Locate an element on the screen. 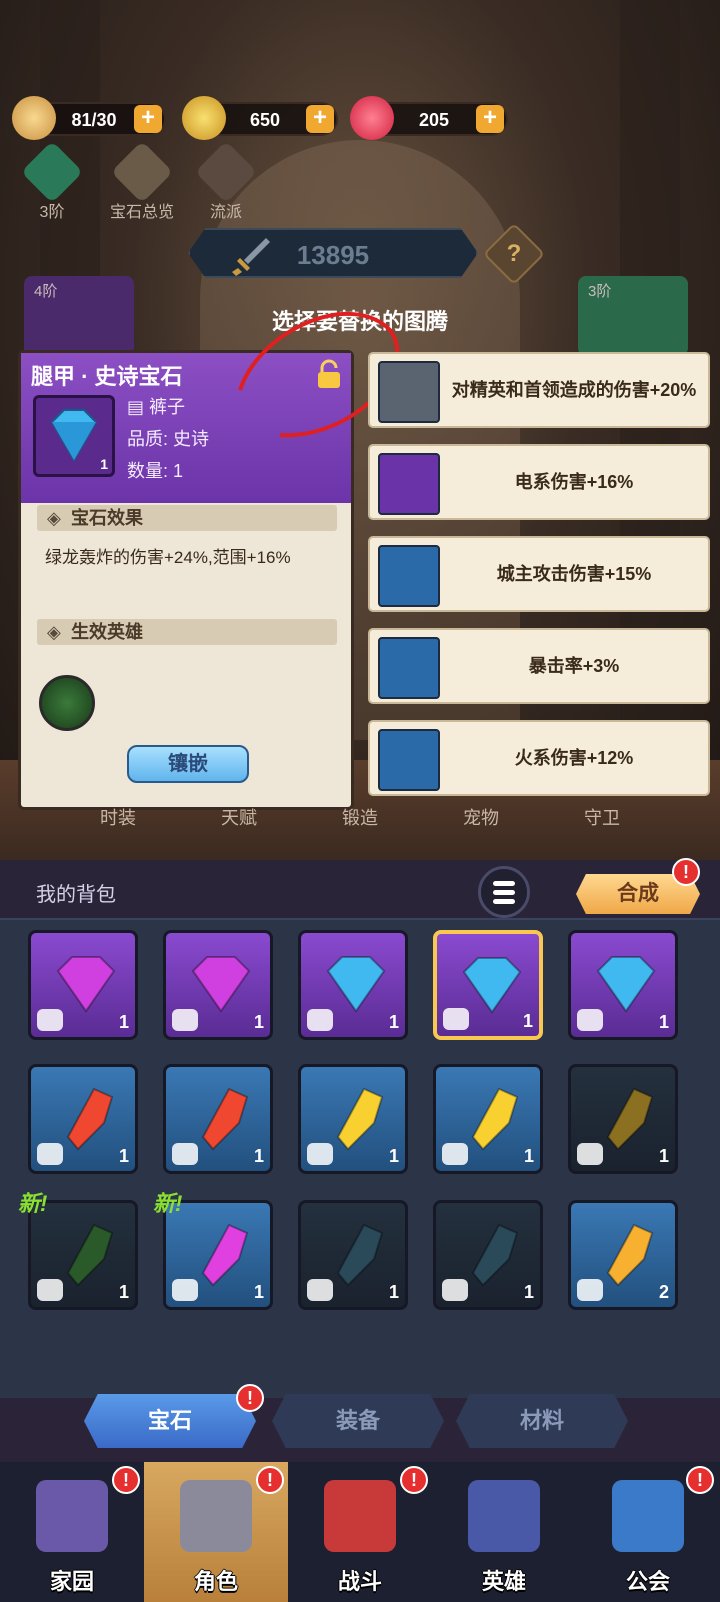 The height and width of the screenshot is (1602, 720). nav-label: 家园 is located at coordinates (71, 1581).